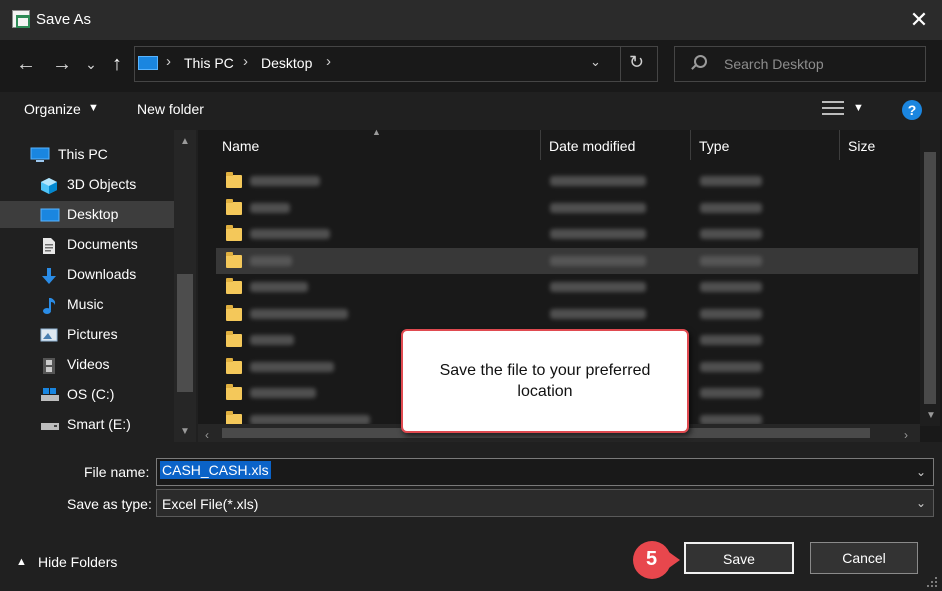 This screenshot has width=942, height=591. I want to click on new-folder-button: New folder, so click(170, 109).